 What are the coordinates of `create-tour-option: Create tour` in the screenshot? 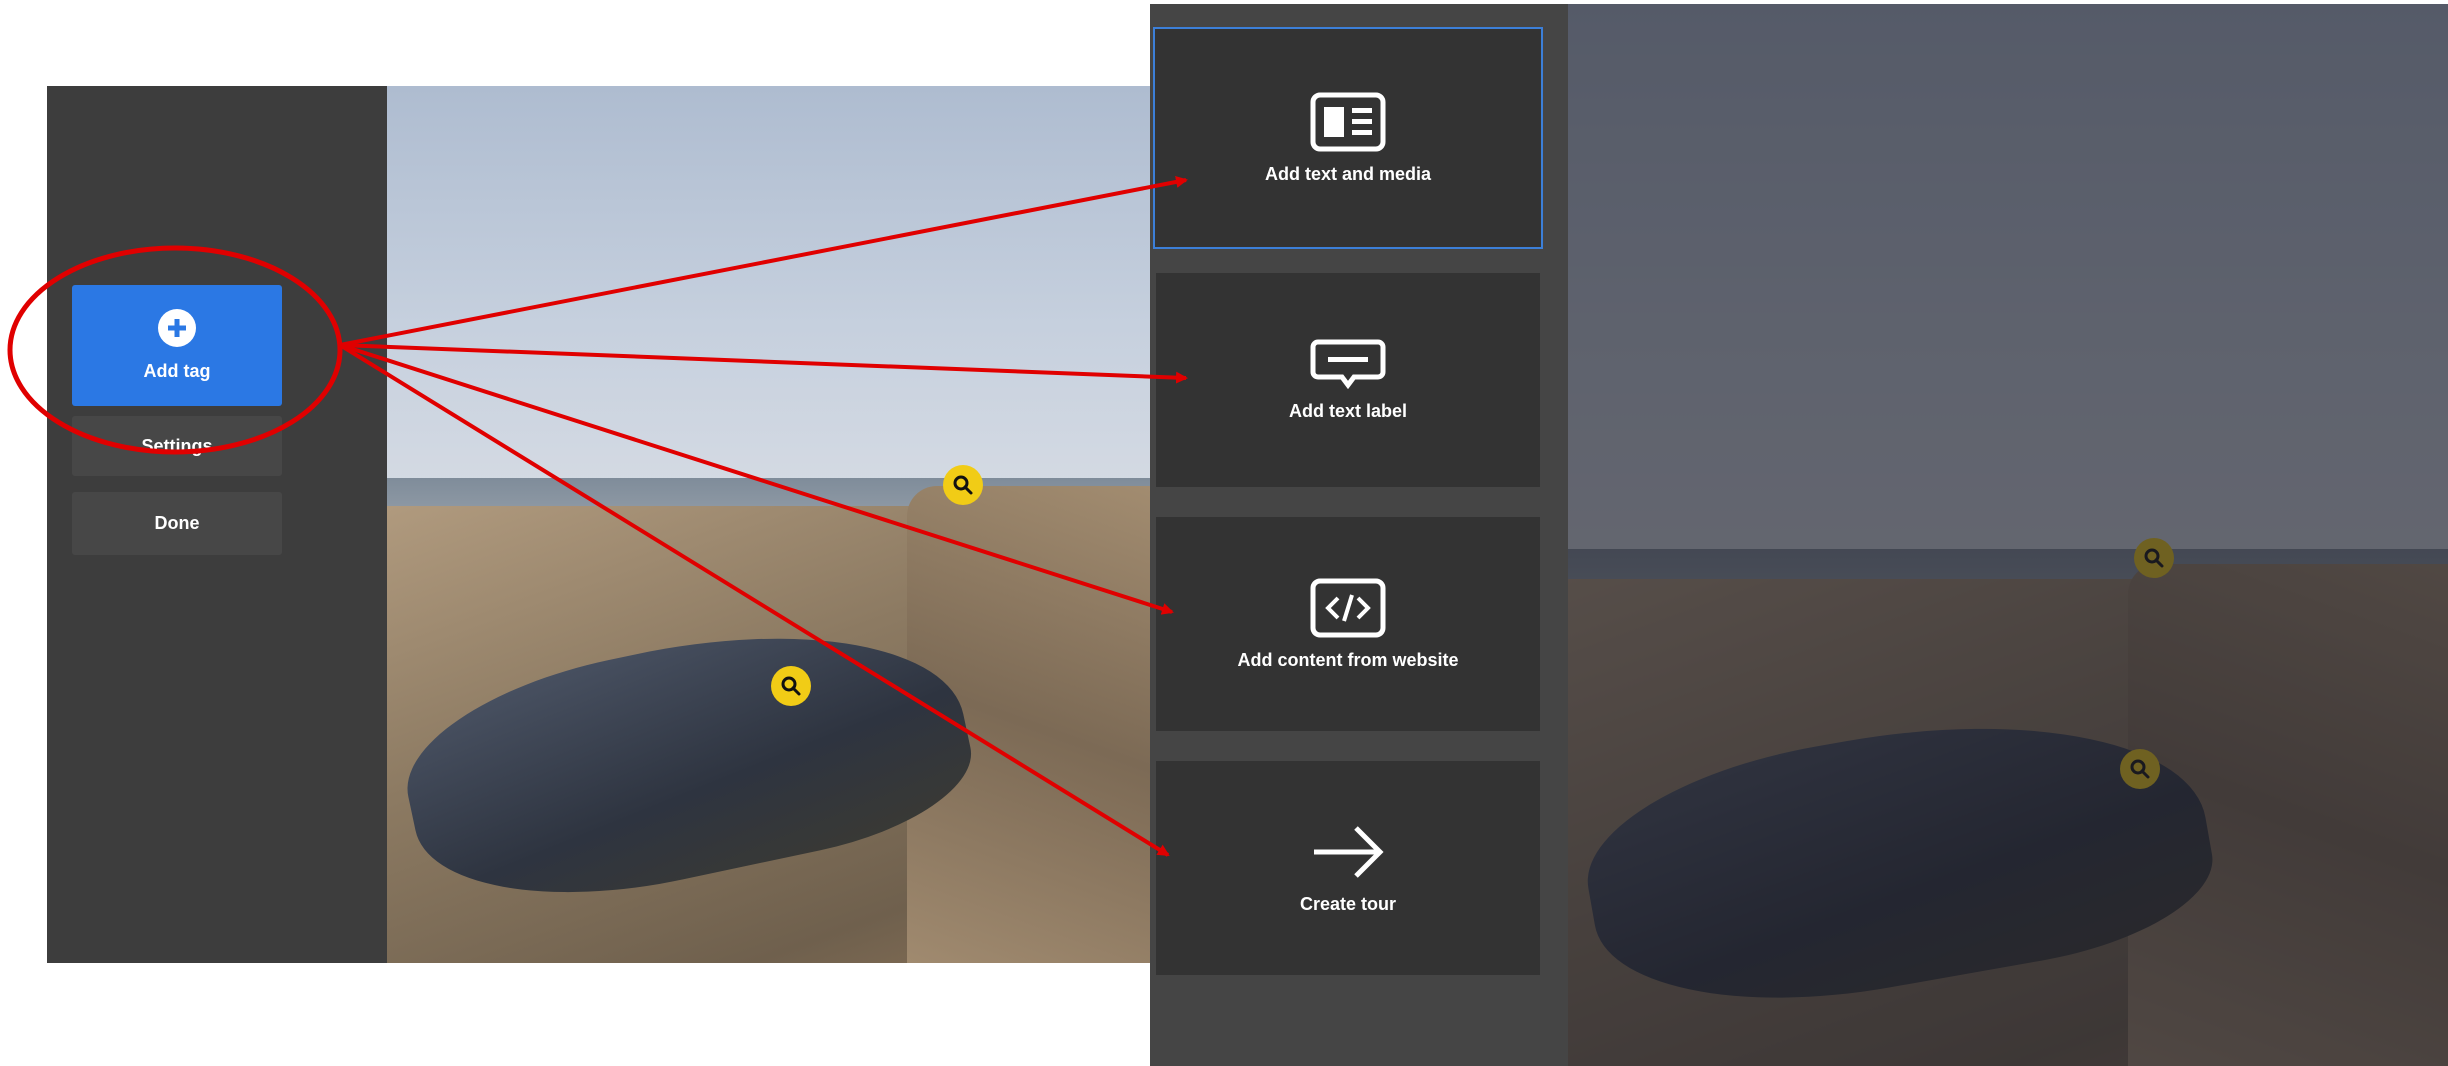 It's located at (1348, 868).